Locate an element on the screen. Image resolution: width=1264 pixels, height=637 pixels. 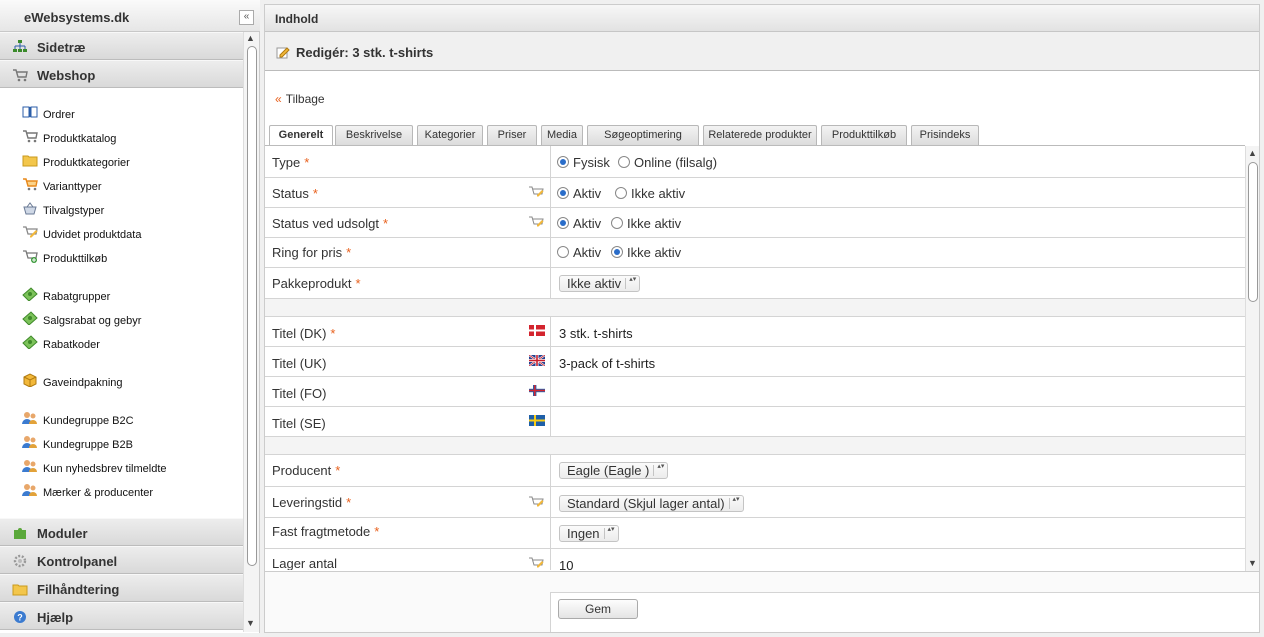
sidebar-scrollbar: ▲ ▼ is located at coordinates (251, 332).